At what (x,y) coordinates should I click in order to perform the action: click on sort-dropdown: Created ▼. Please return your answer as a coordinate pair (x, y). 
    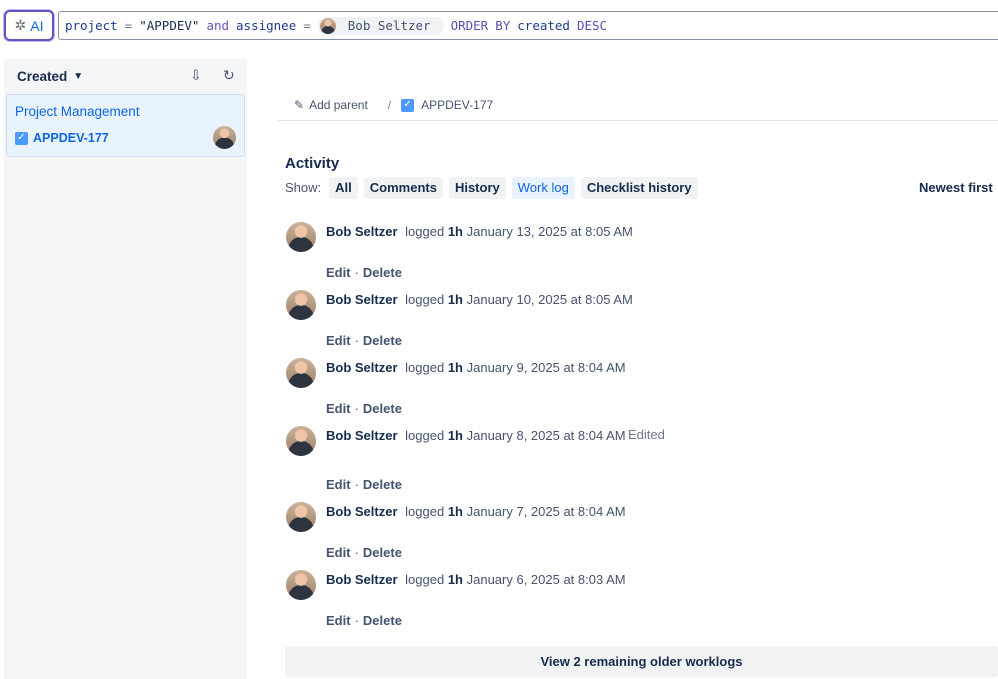
    Looking at the image, I should click on (50, 76).